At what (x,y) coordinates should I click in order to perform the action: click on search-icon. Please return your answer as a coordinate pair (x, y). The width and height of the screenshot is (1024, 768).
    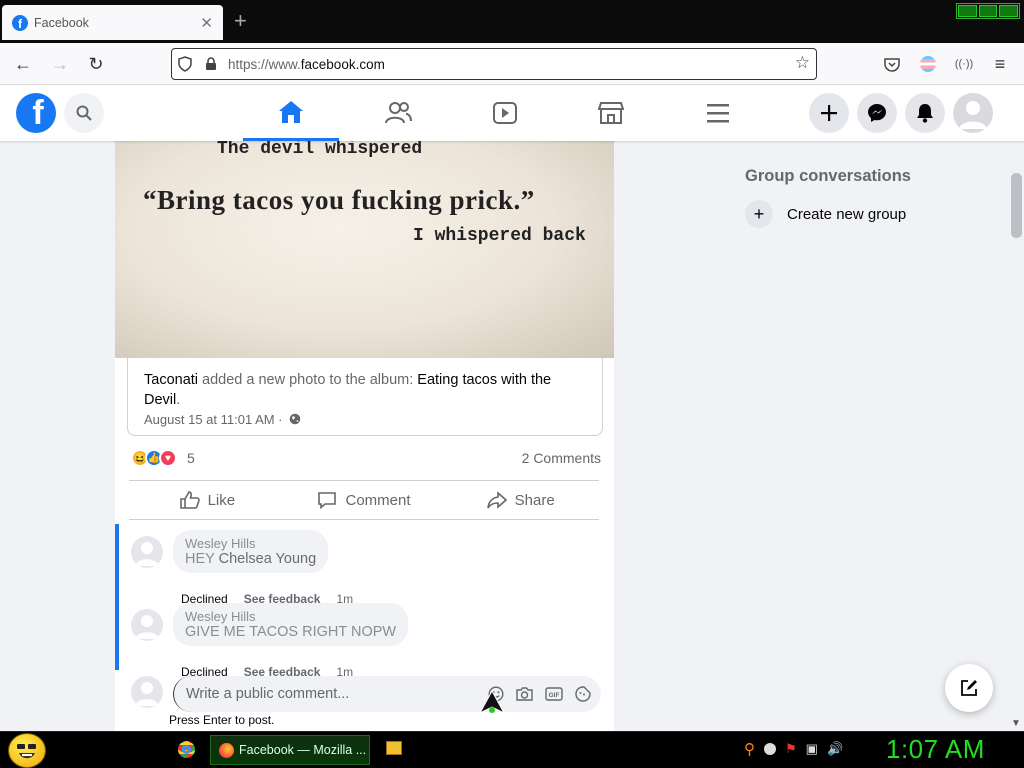
    Looking at the image, I should click on (84, 113).